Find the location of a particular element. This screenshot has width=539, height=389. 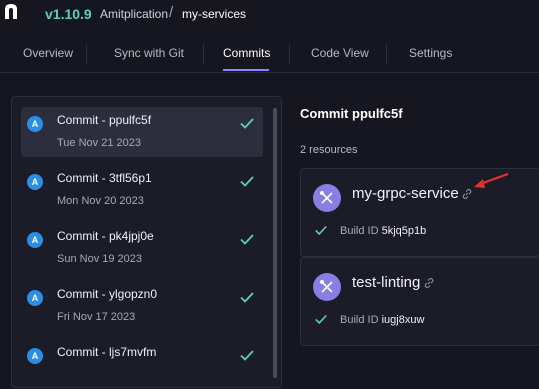

breadcrumb-project: Amitplication is located at coordinates (134, 14).